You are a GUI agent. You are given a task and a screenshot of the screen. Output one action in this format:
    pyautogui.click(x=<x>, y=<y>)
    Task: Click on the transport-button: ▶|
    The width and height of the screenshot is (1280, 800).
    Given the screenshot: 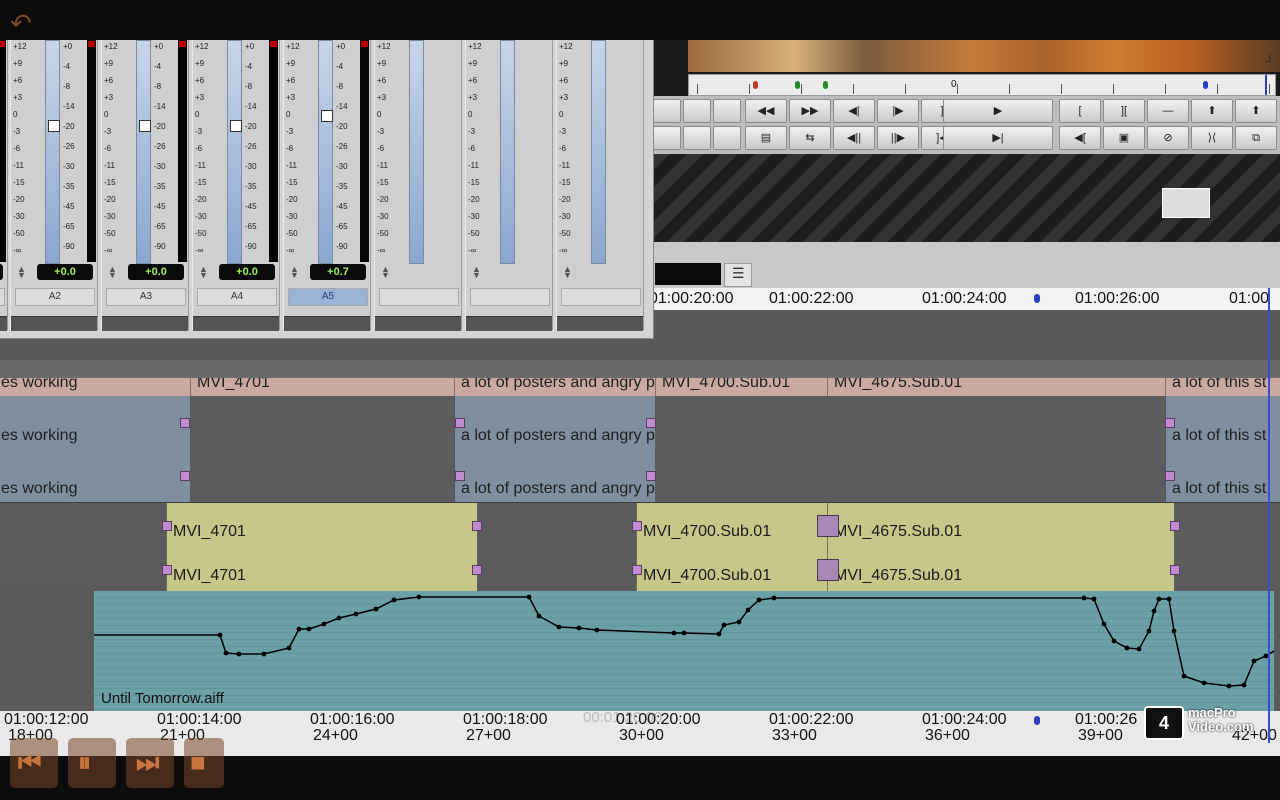 What is the action you would take?
    pyautogui.click(x=998, y=138)
    